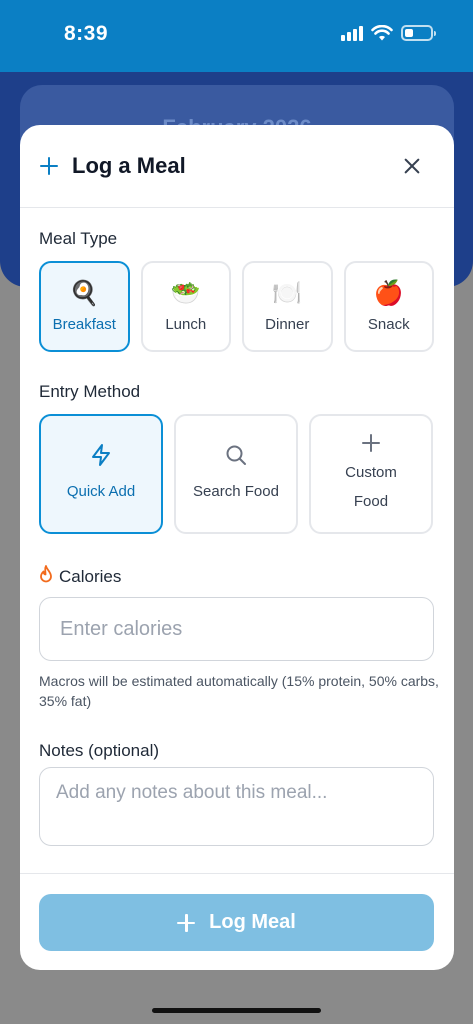 The width and height of the screenshot is (473, 1024). I want to click on quick-add-label: Quick Add, so click(101, 491).